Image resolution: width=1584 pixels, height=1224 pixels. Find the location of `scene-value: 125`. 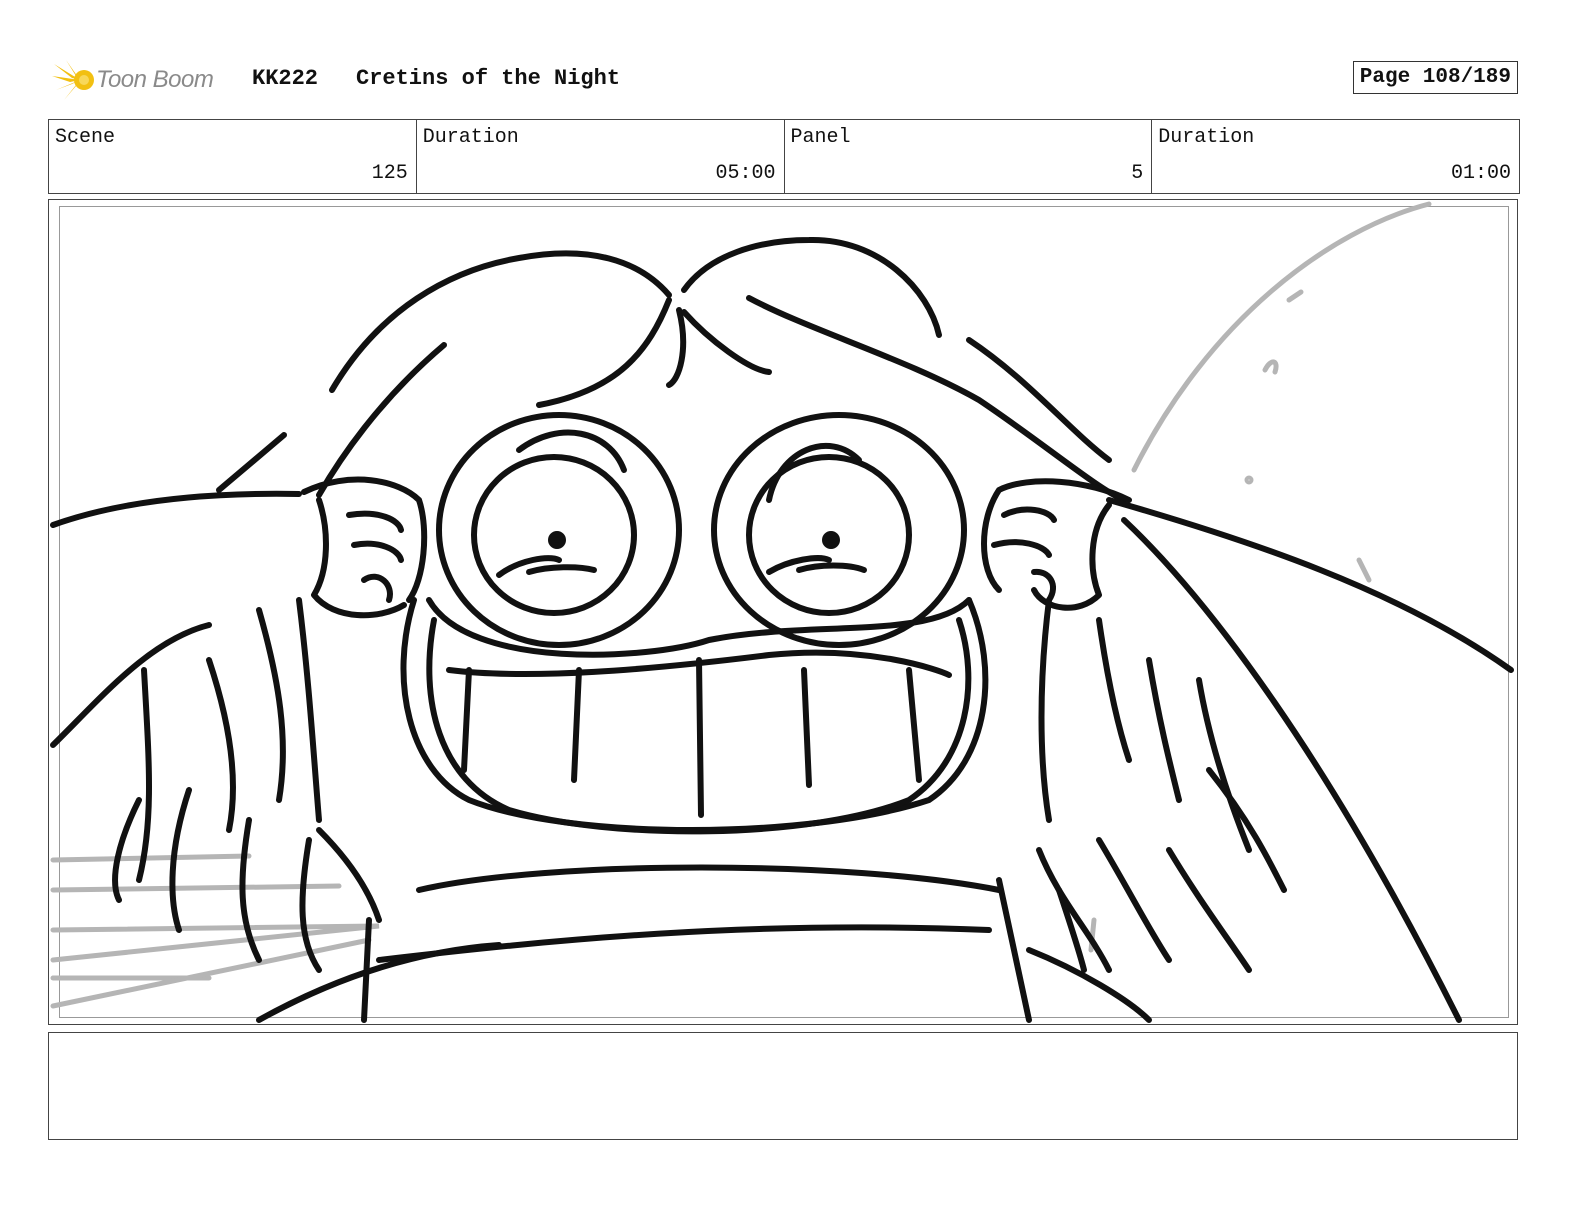

scene-value: 125 is located at coordinates (389, 173).